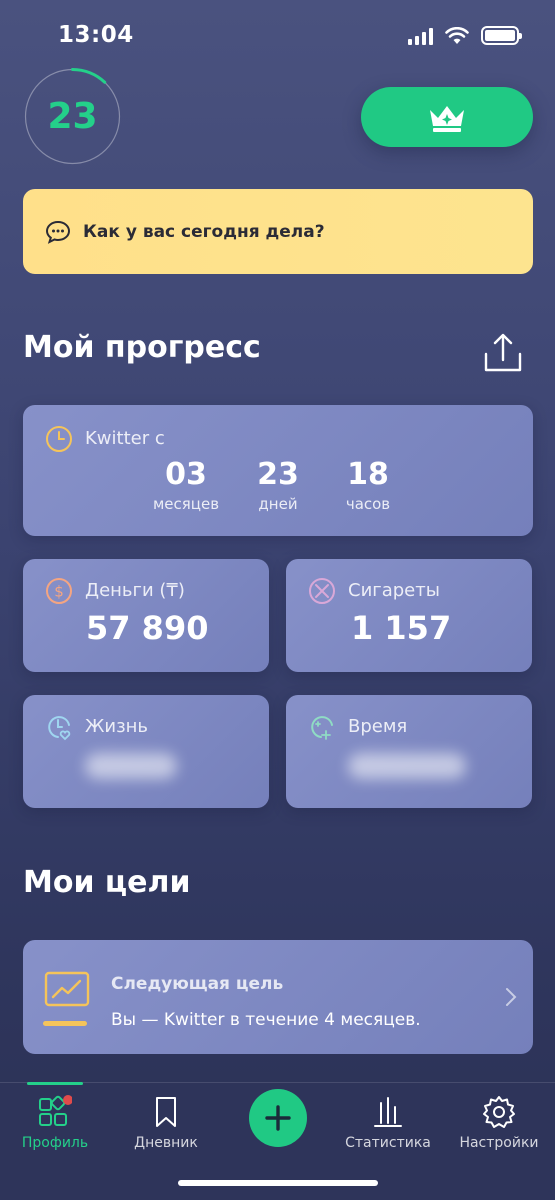 This screenshot has height=1200, width=555. Describe the element at coordinates (107, 882) in the screenshot. I see `goals-section-title: Мои цели` at that location.